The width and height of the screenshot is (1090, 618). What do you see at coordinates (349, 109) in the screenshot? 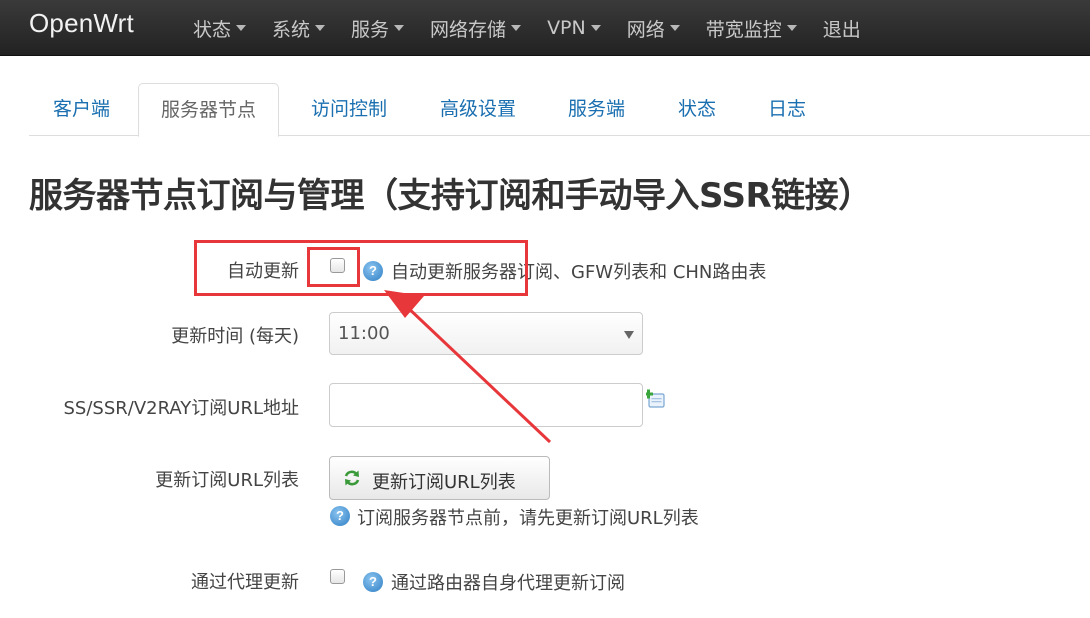
I see `tab-access-control: 访问控制` at bounding box center [349, 109].